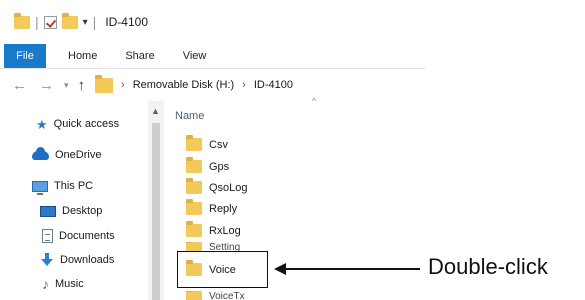 The height and width of the screenshot is (300, 585). Describe the element at coordinates (212, 22) in the screenshot. I see `title-bar: | ▾ | ID-4100` at that location.